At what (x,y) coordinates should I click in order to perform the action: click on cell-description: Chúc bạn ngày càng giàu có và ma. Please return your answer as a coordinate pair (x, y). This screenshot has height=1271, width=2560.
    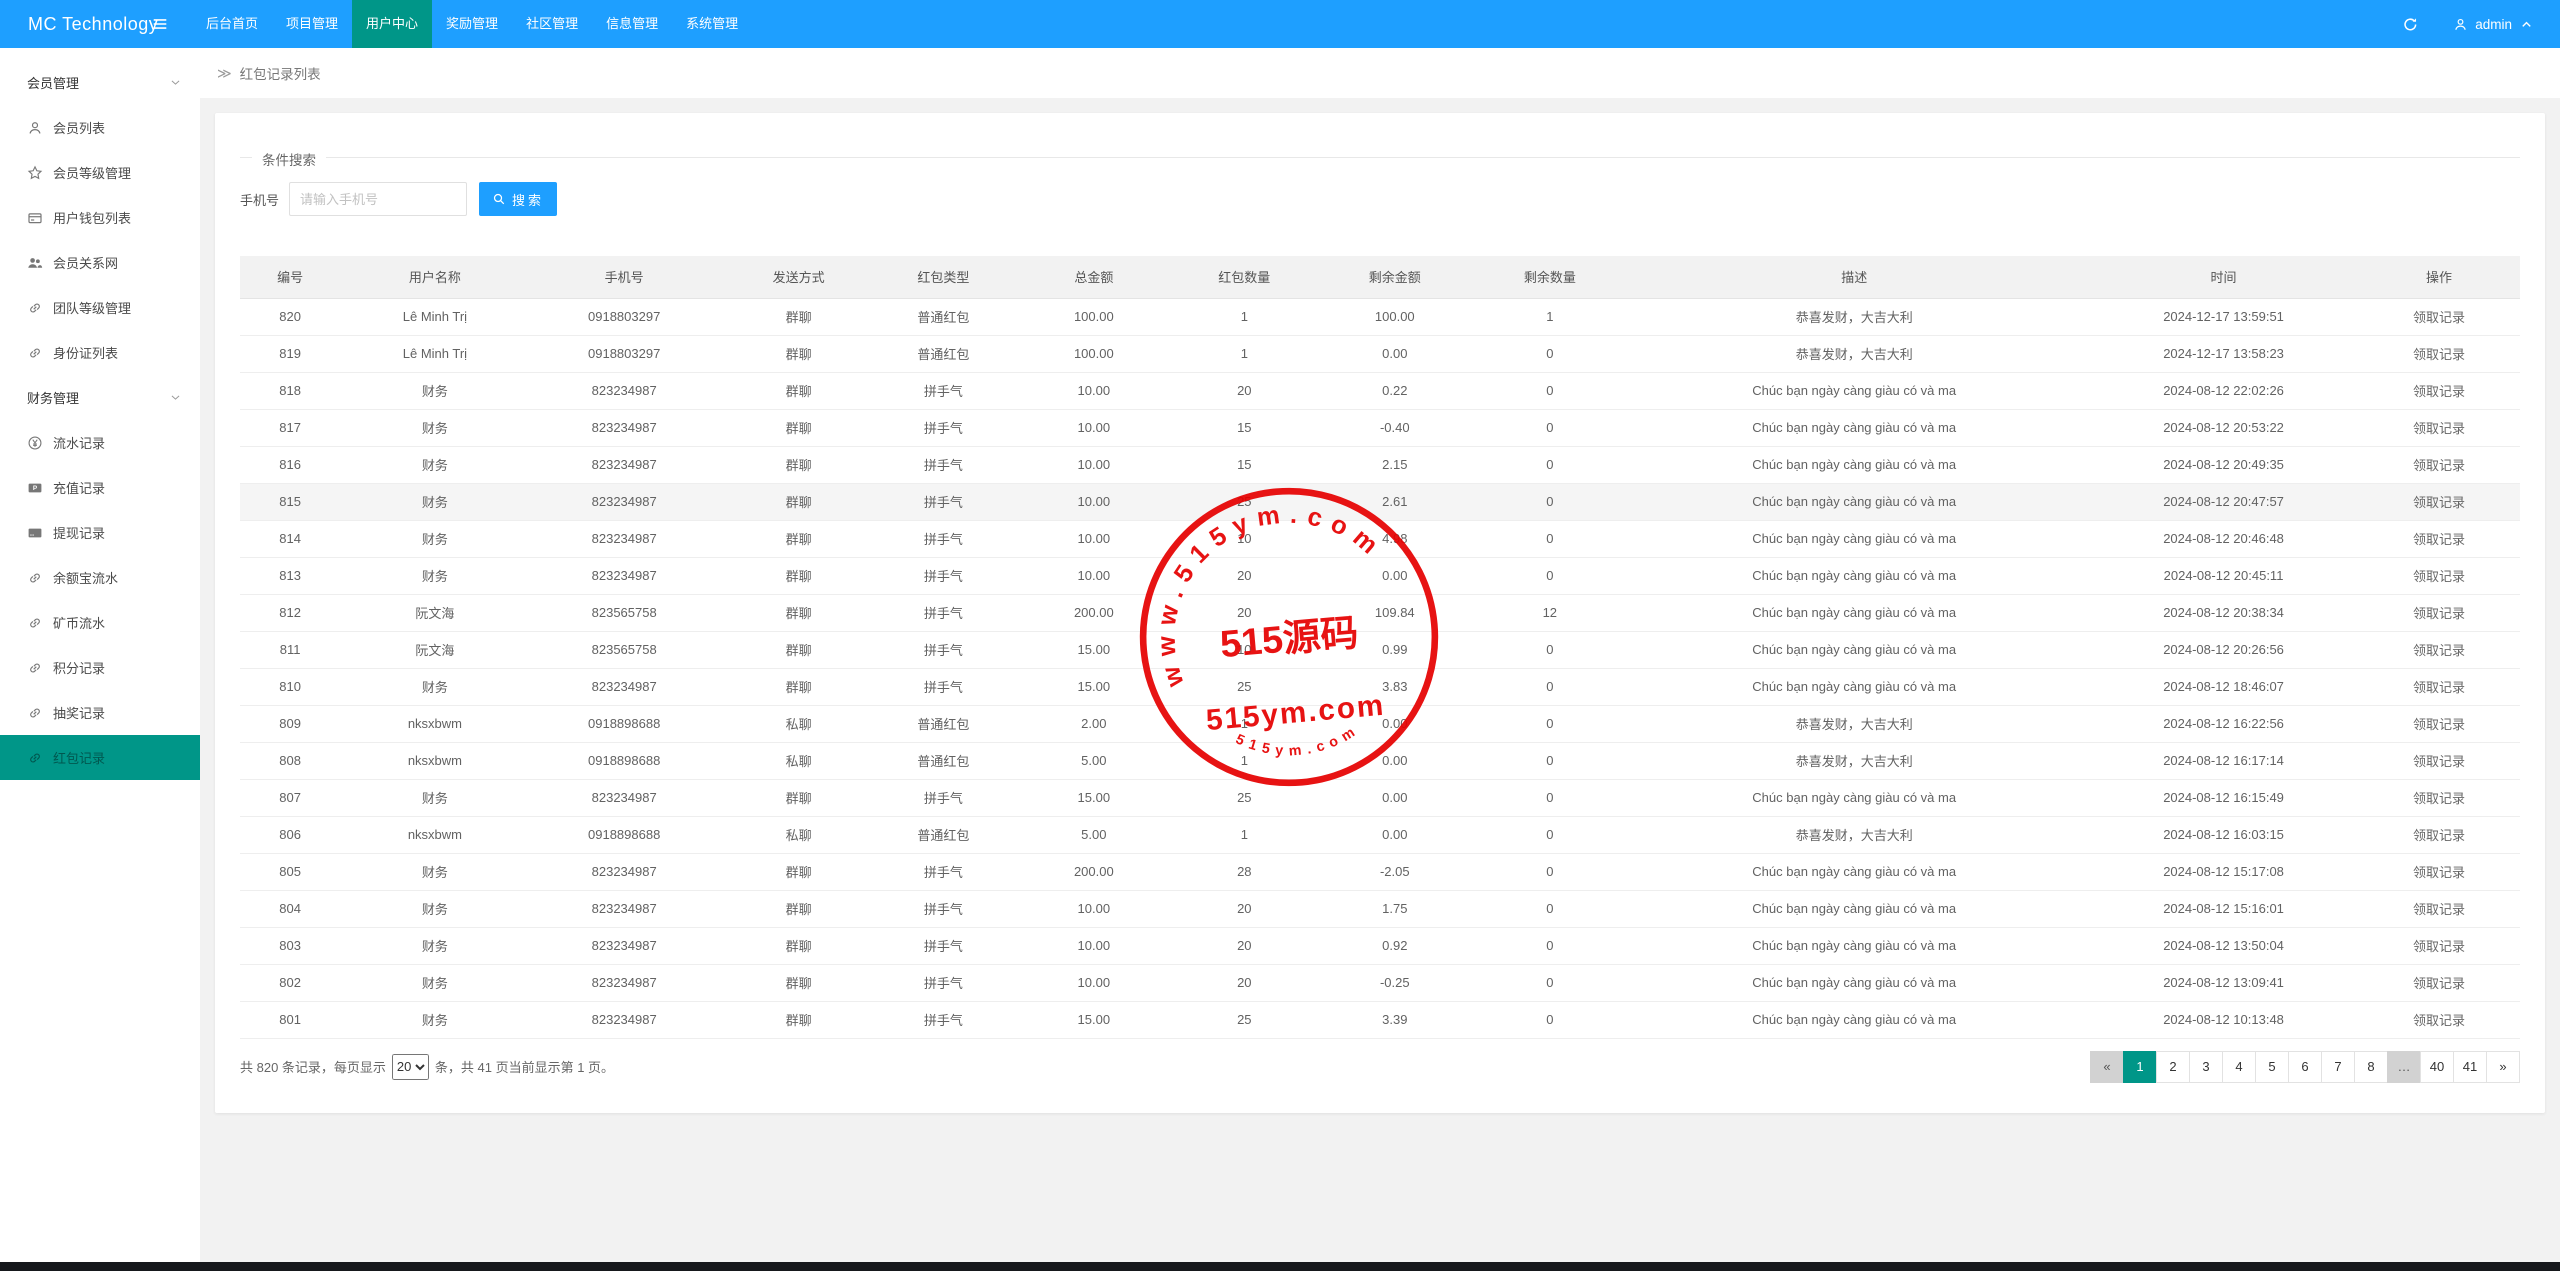
    Looking at the image, I should click on (1854, 909).